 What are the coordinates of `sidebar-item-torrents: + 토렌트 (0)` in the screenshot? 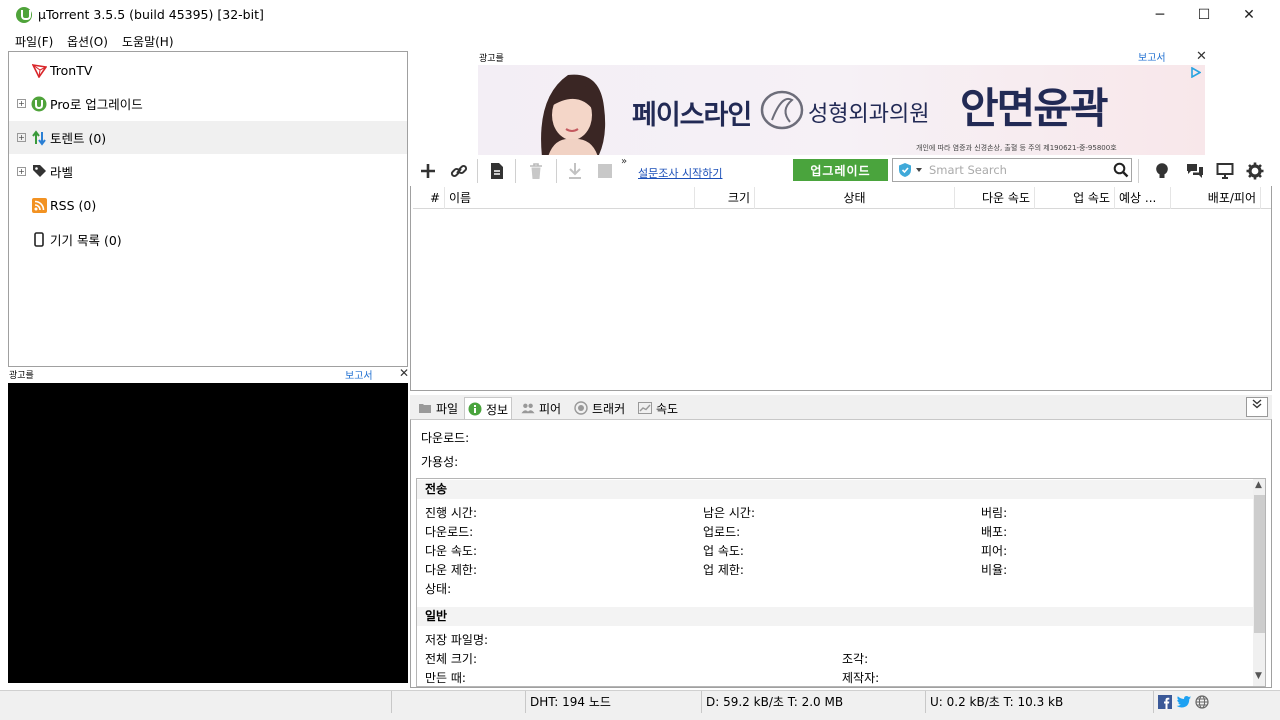 It's located at (208, 137).